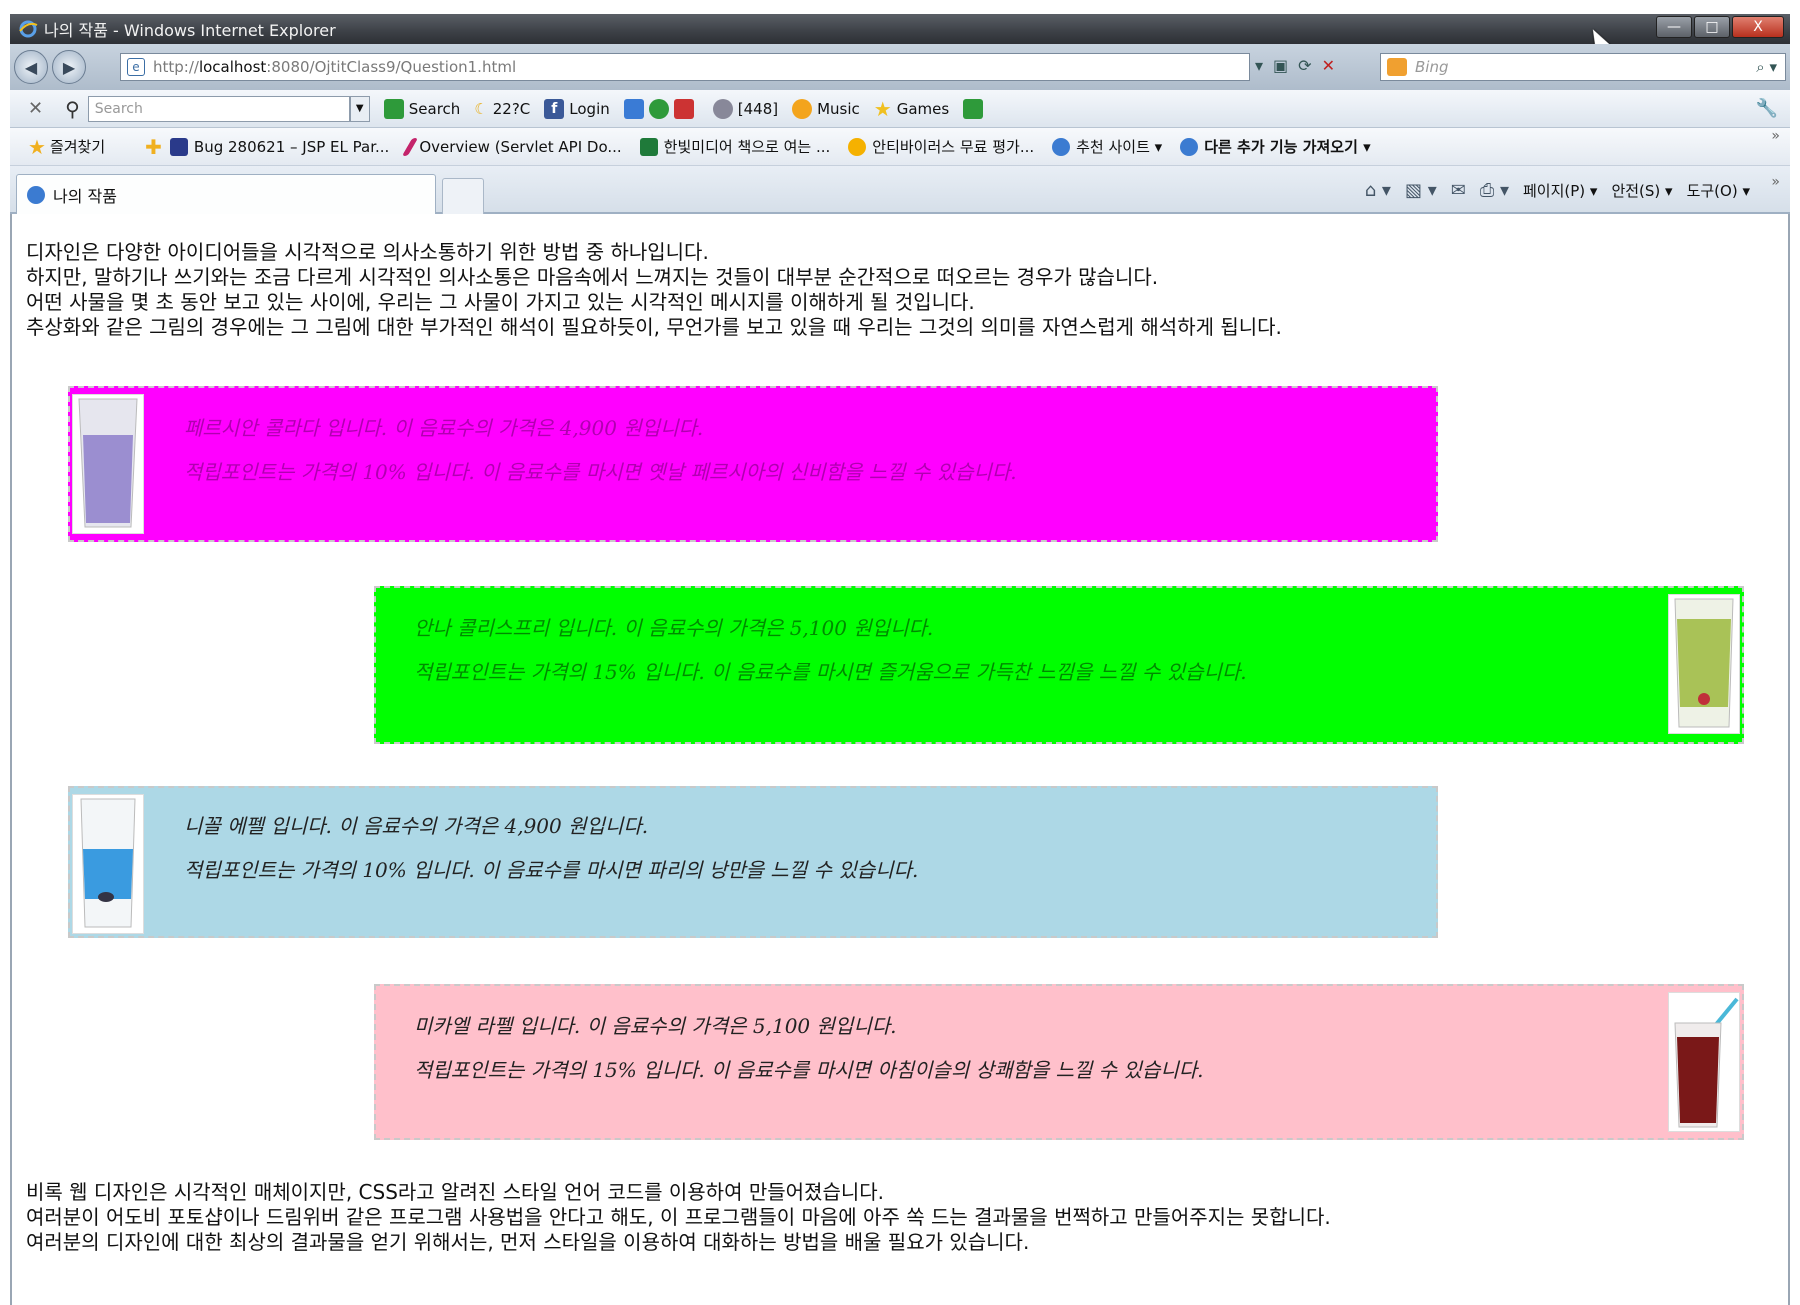  I want to click on drink-price-line: 미카엘 라펠 입니다. 이 음료수의 가격은 5,100 원입니다., so click(655, 1026).